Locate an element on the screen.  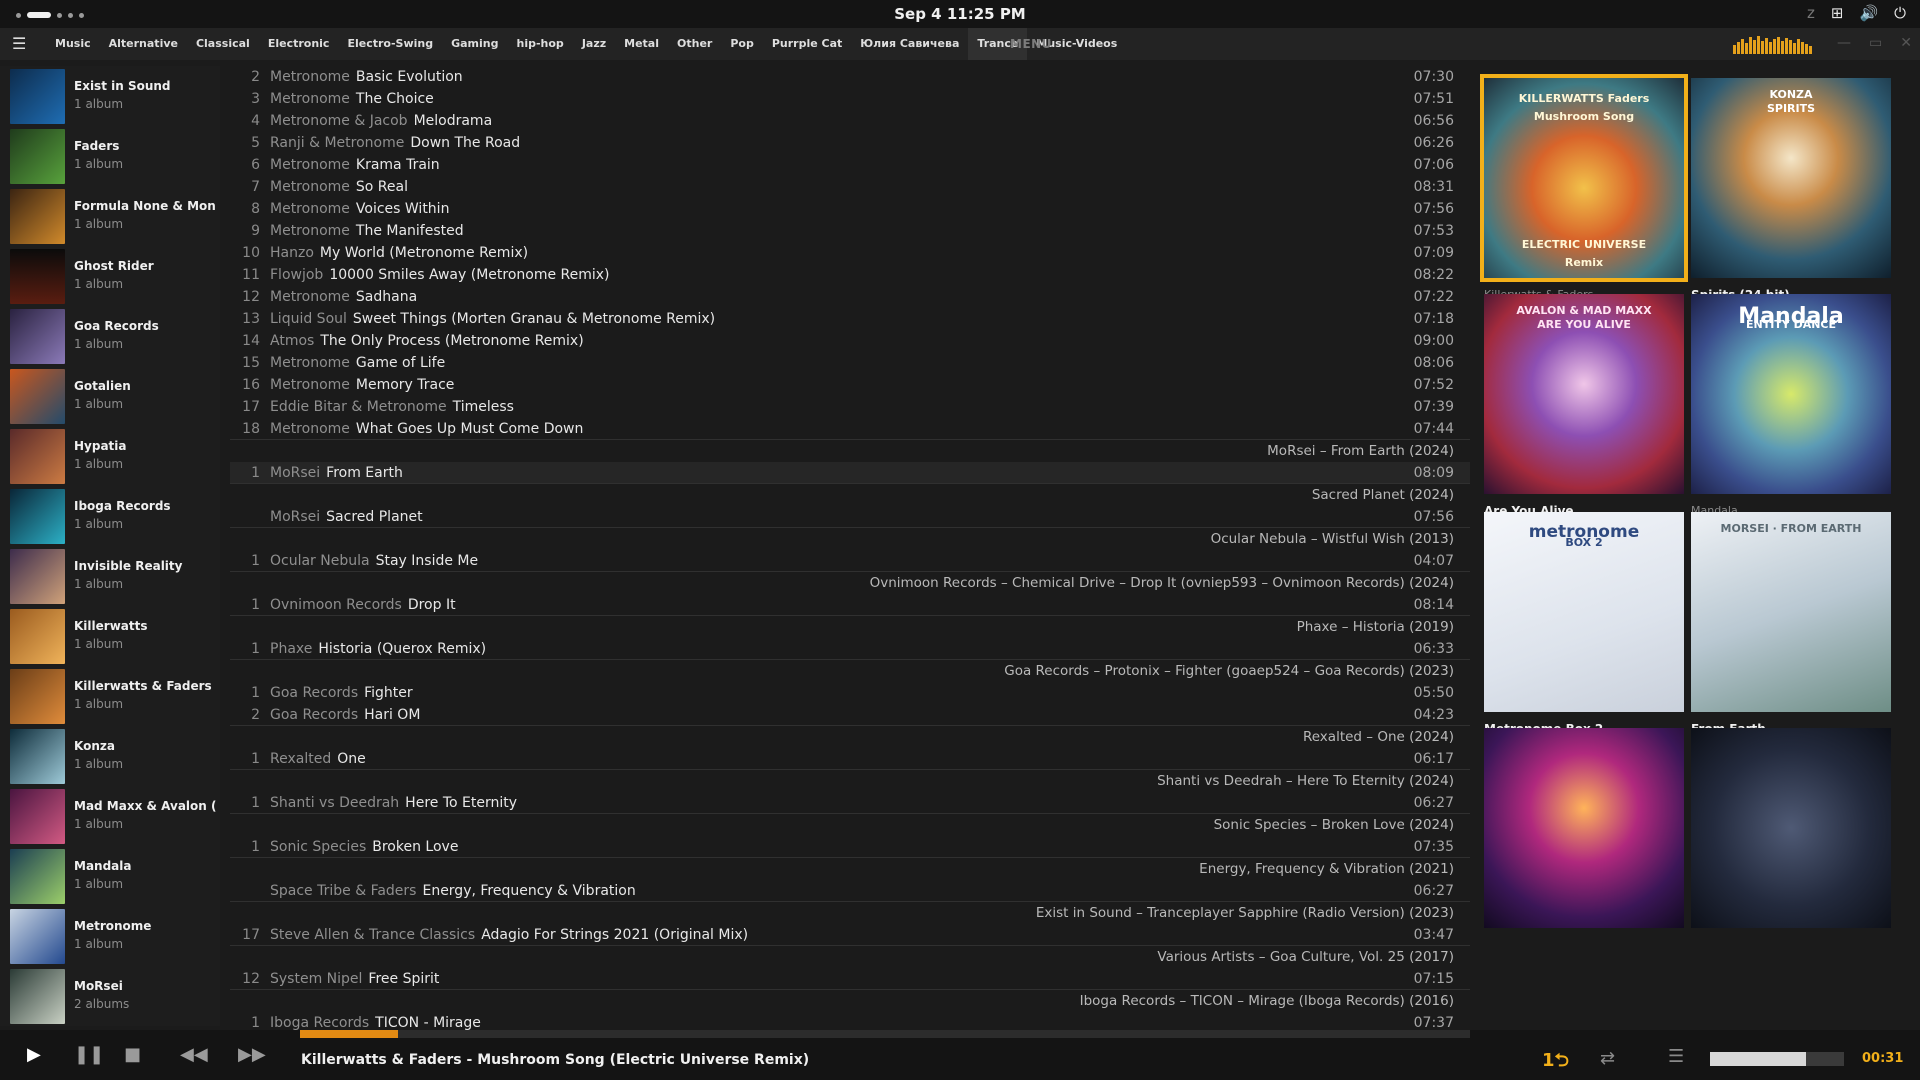
album-card: KONZASPIRITSSpirits (24 bit)Konza is located at coordinates (1791, 198).